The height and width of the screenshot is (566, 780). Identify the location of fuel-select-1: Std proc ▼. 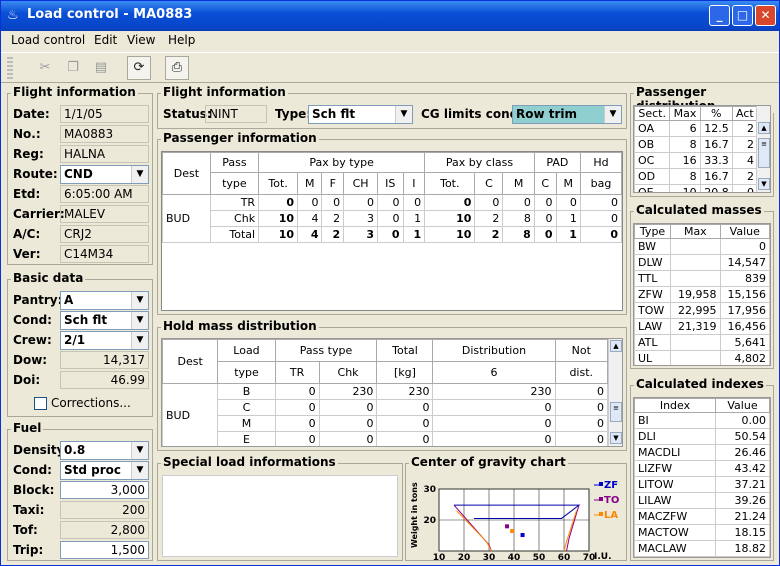
(104, 470).